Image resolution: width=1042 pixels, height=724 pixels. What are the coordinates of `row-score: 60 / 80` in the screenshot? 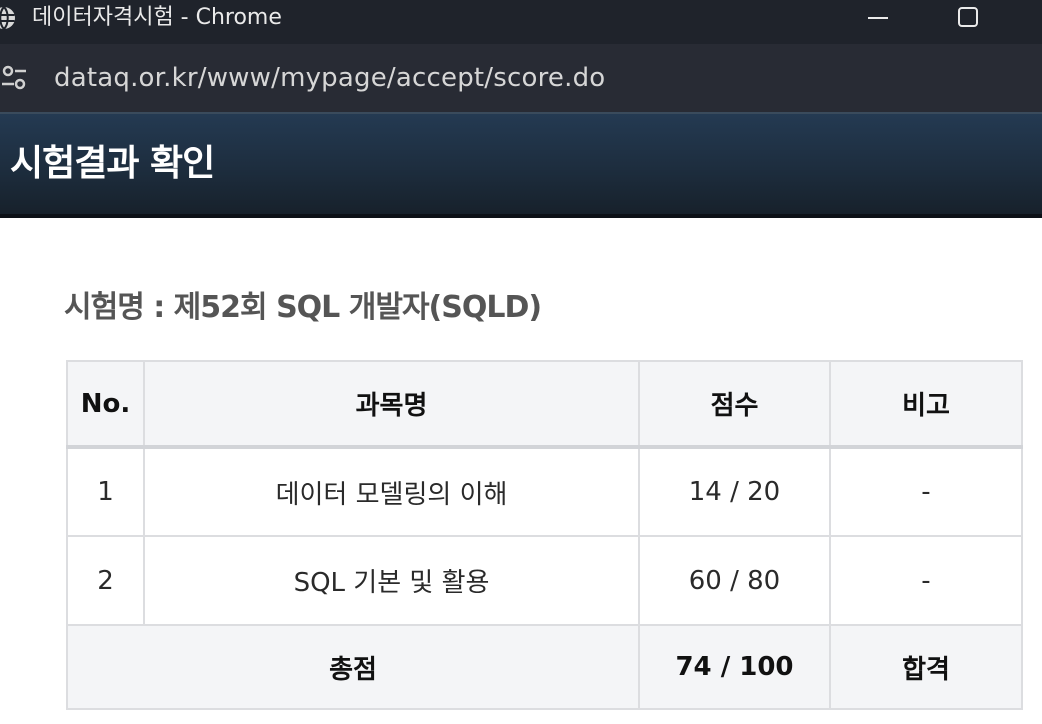 It's located at (734, 580).